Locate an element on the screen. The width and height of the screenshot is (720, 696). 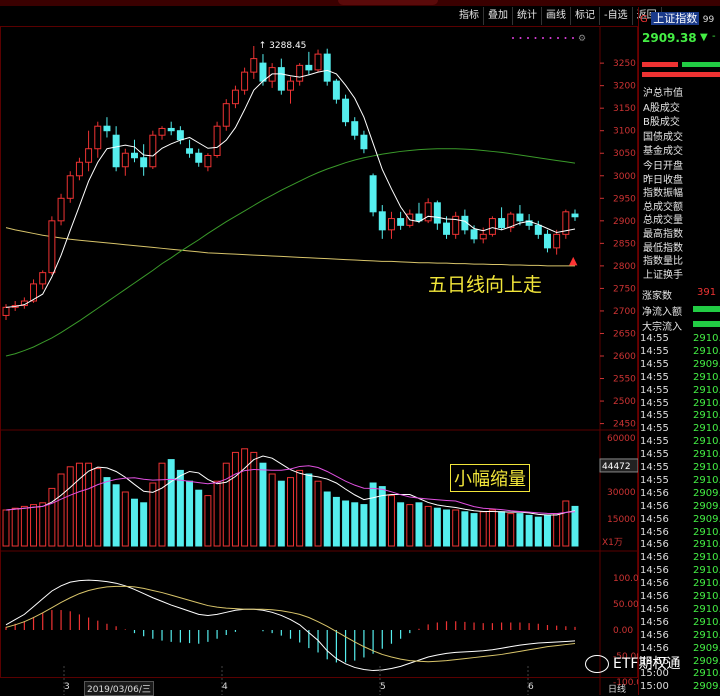
rise-count-label: 涨家数 is located at coordinates (657, 296).